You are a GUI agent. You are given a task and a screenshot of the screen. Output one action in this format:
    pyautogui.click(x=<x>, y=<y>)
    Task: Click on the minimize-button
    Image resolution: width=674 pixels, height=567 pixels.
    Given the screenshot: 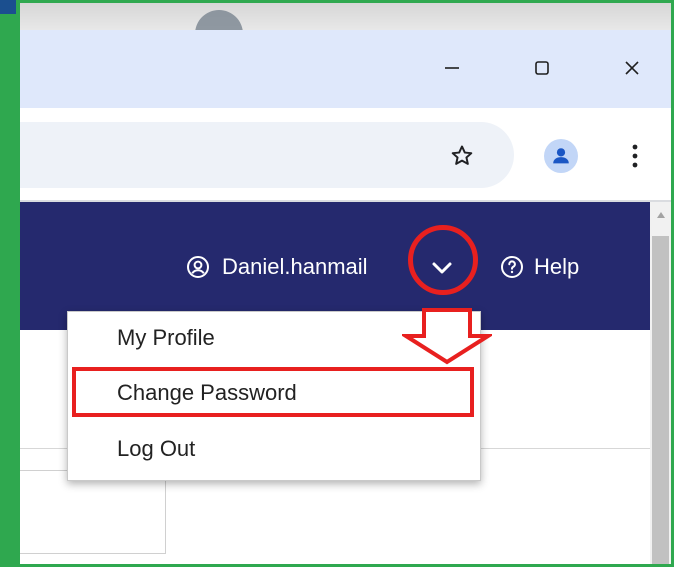 What is the action you would take?
    pyautogui.click(x=452, y=68)
    